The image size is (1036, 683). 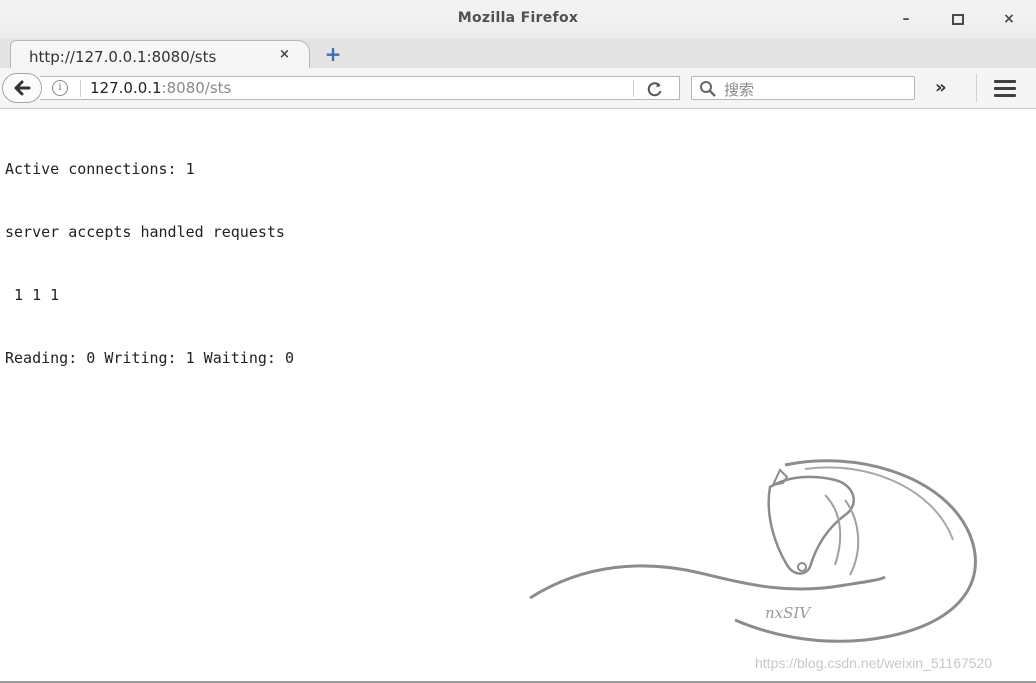 What do you see at coordinates (284, 54) in the screenshot?
I see `tab-close-icon: ×` at bounding box center [284, 54].